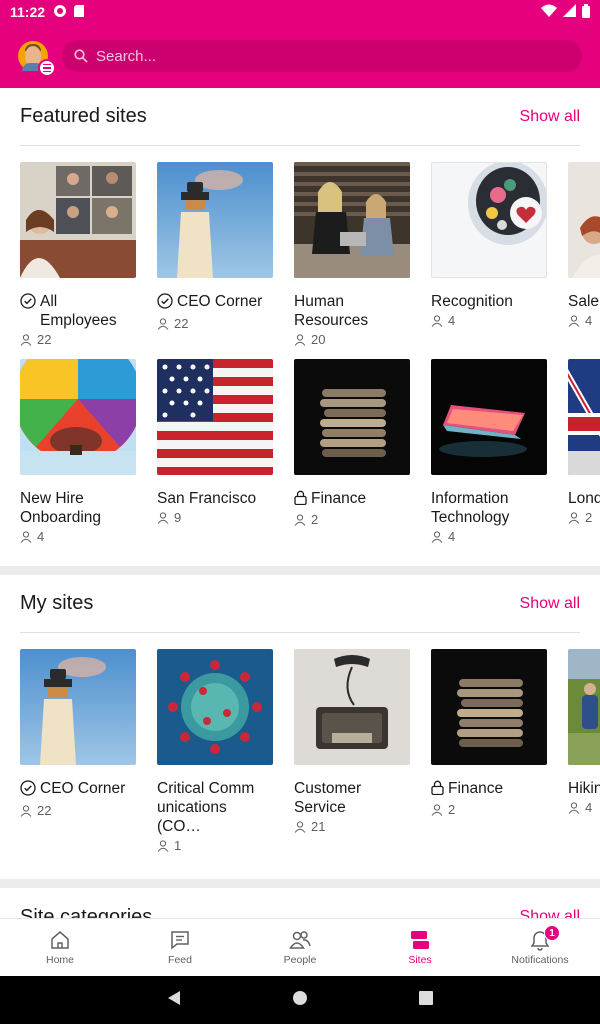 This screenshot has height=1024, width=600. I want to click on my-sites-header: My sites Show all, so click(300, 604).